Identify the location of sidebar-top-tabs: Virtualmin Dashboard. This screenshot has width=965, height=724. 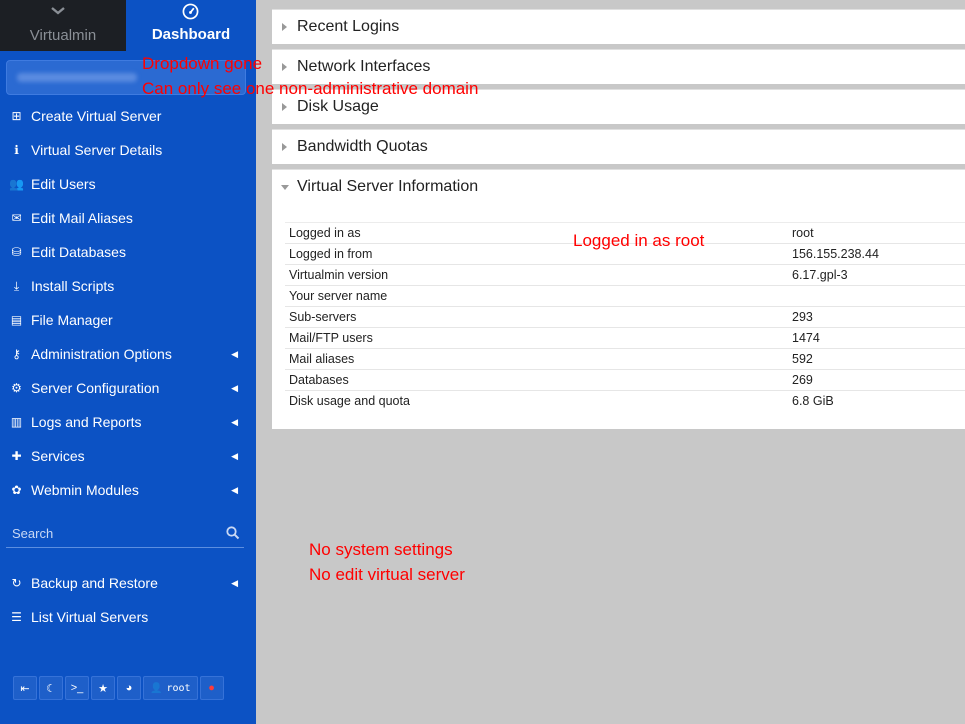
(128, 25).